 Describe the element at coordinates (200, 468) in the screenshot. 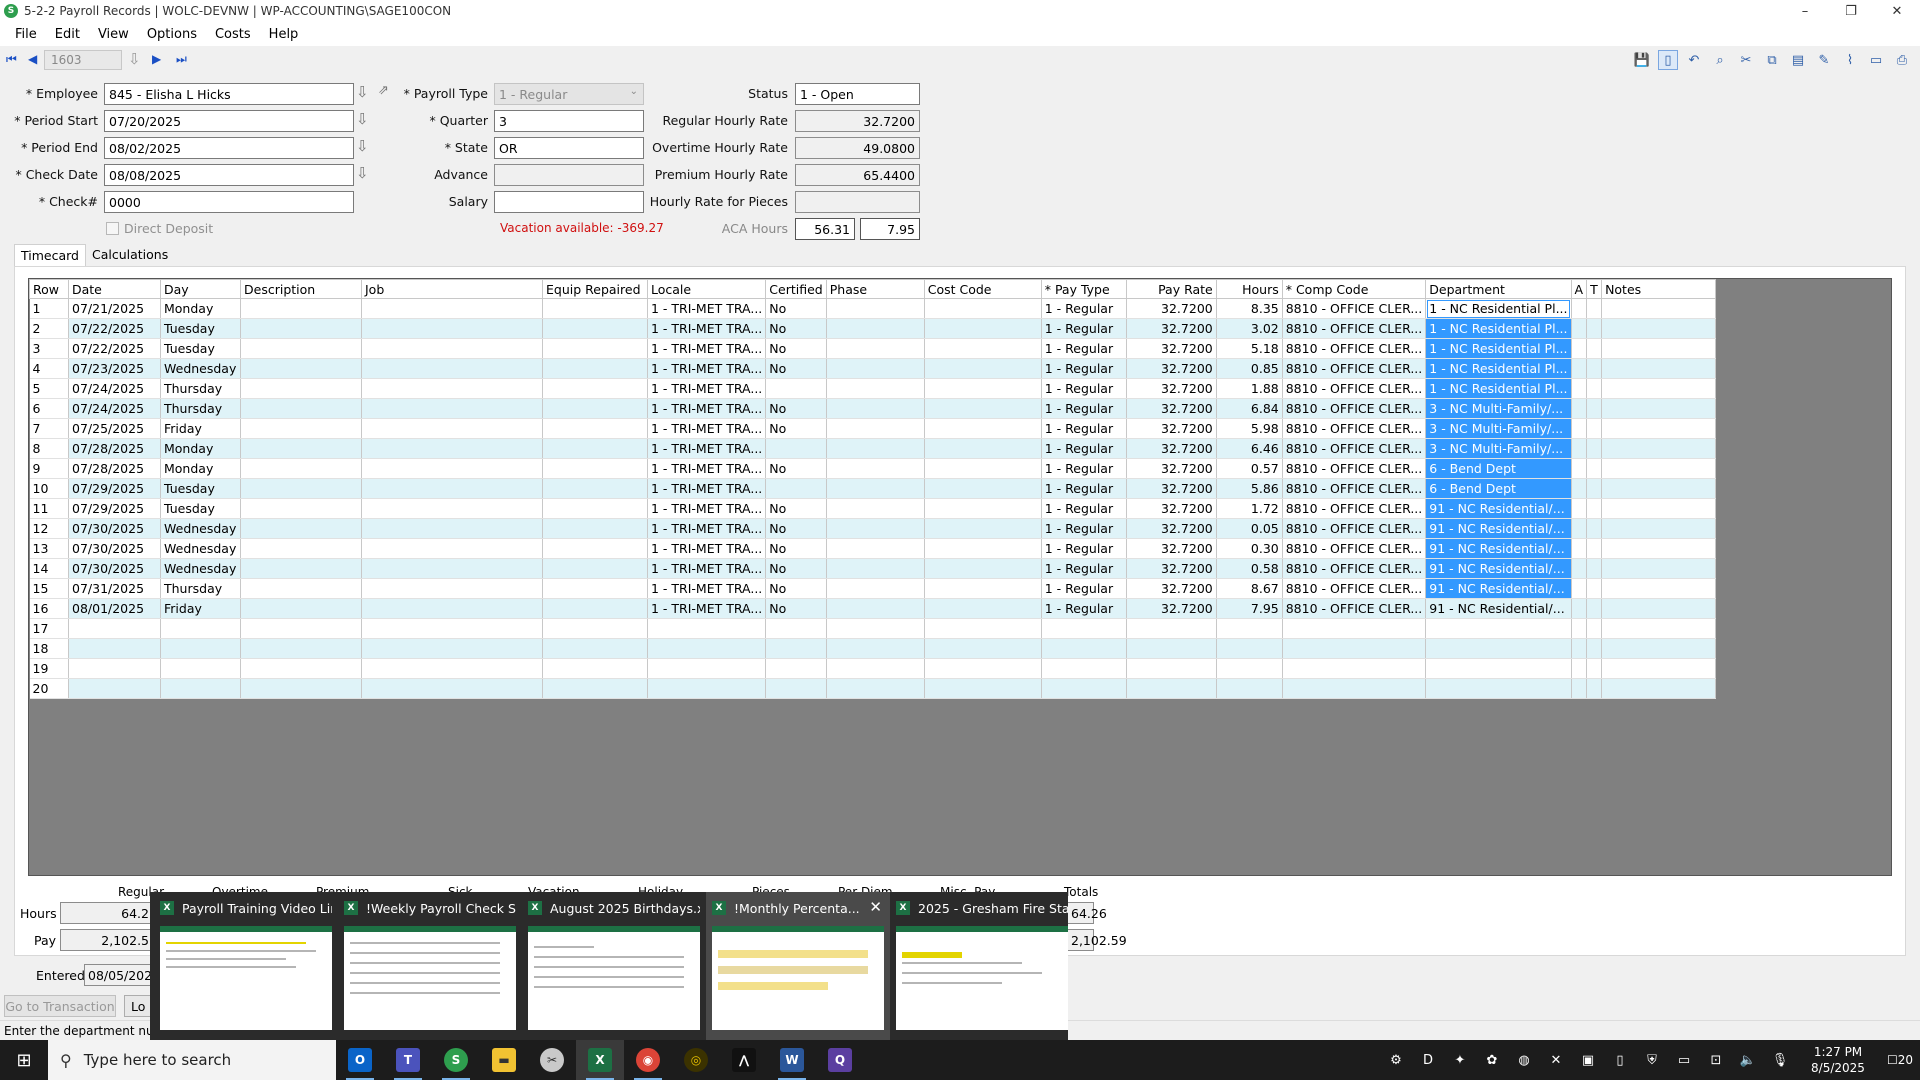

I see `table-cell: Monday` at that location.